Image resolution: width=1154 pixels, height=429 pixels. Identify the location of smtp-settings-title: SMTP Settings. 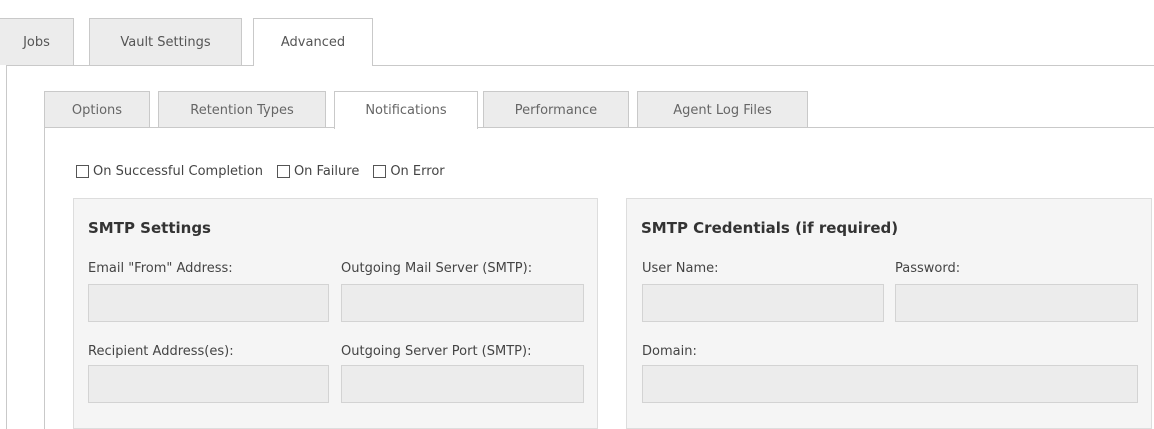
(149, 228).